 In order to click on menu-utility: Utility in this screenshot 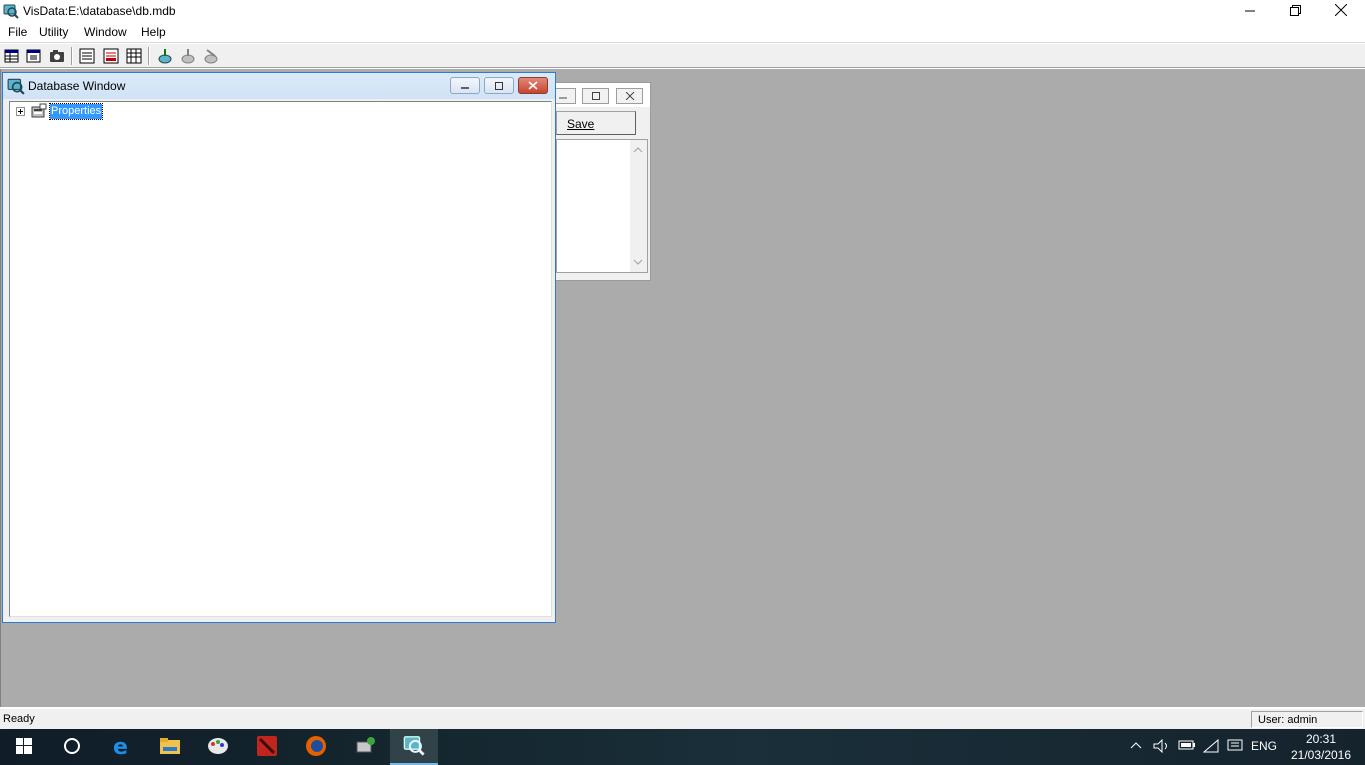, I will do `click(53, 32)`.